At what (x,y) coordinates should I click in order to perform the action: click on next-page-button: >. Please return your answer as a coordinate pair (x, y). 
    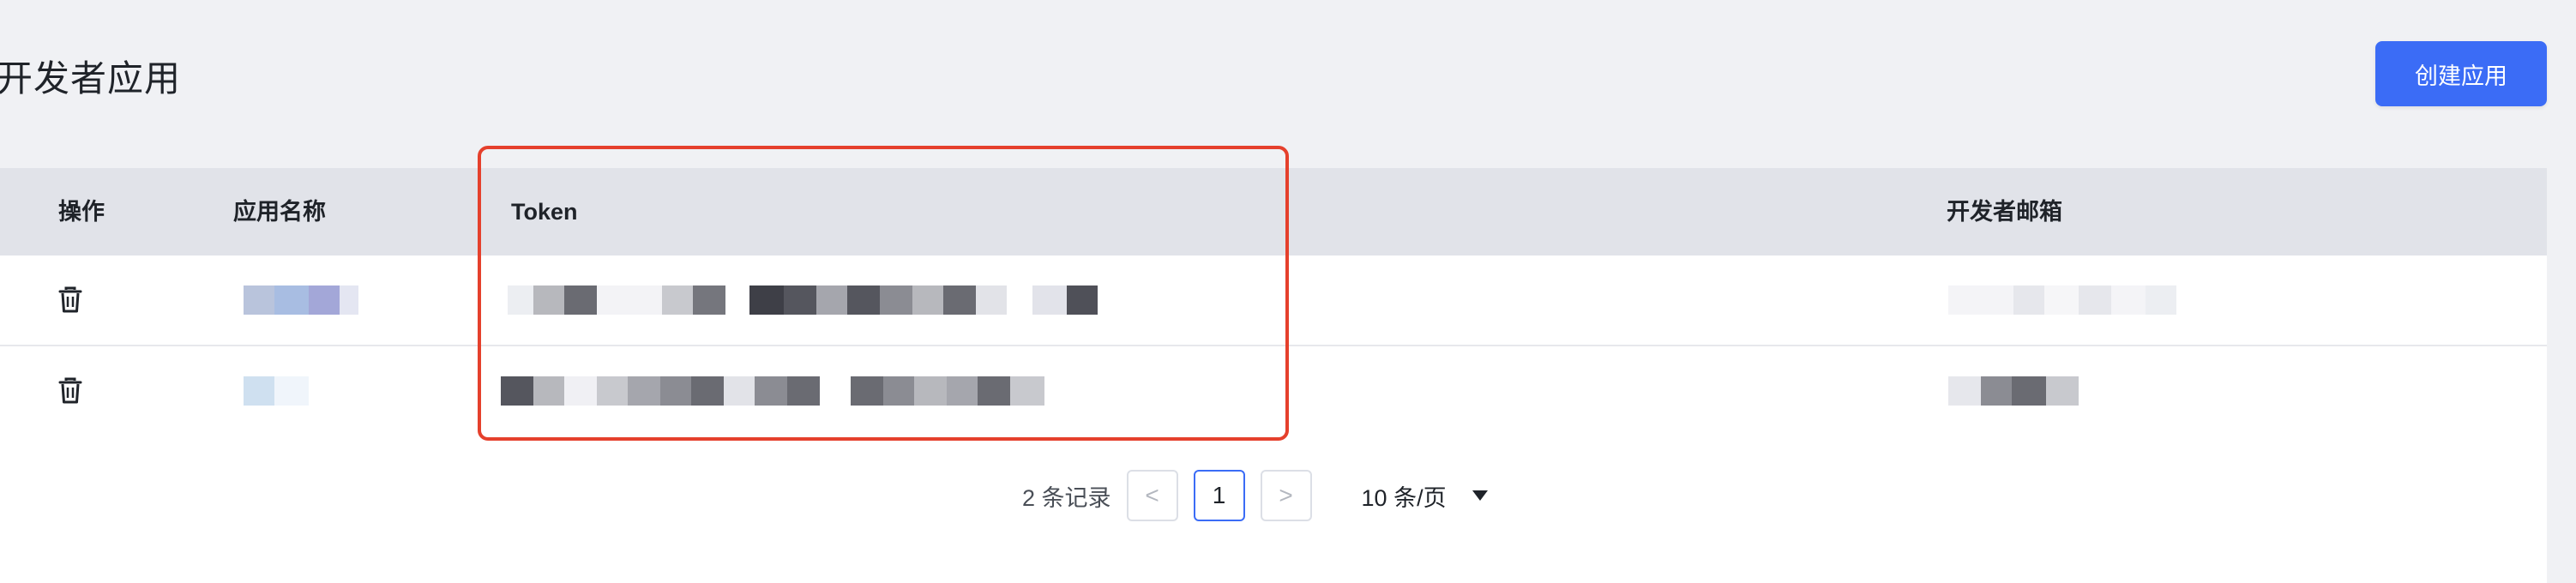
    Looking at the image, I should click on (1286, 495).